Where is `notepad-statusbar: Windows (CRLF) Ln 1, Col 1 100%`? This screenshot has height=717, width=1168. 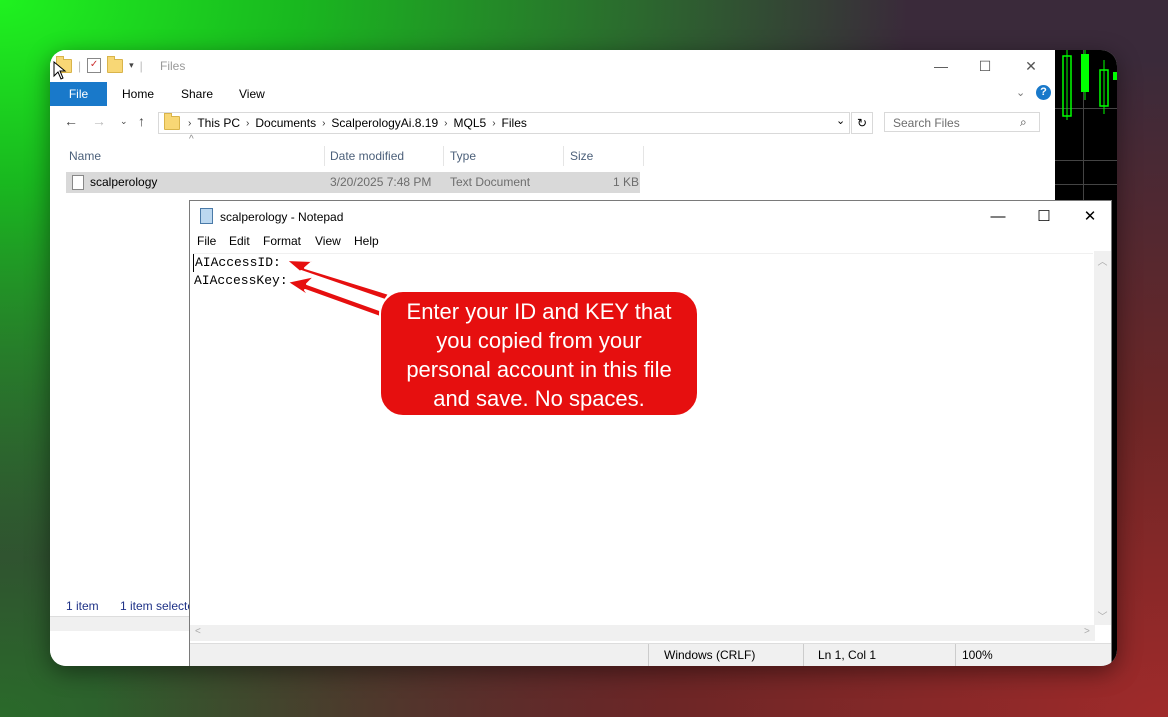
notepad-statusbar: Windows (CRLF) Ln 1, Col 1 100% is located at coordinates (650, 654).